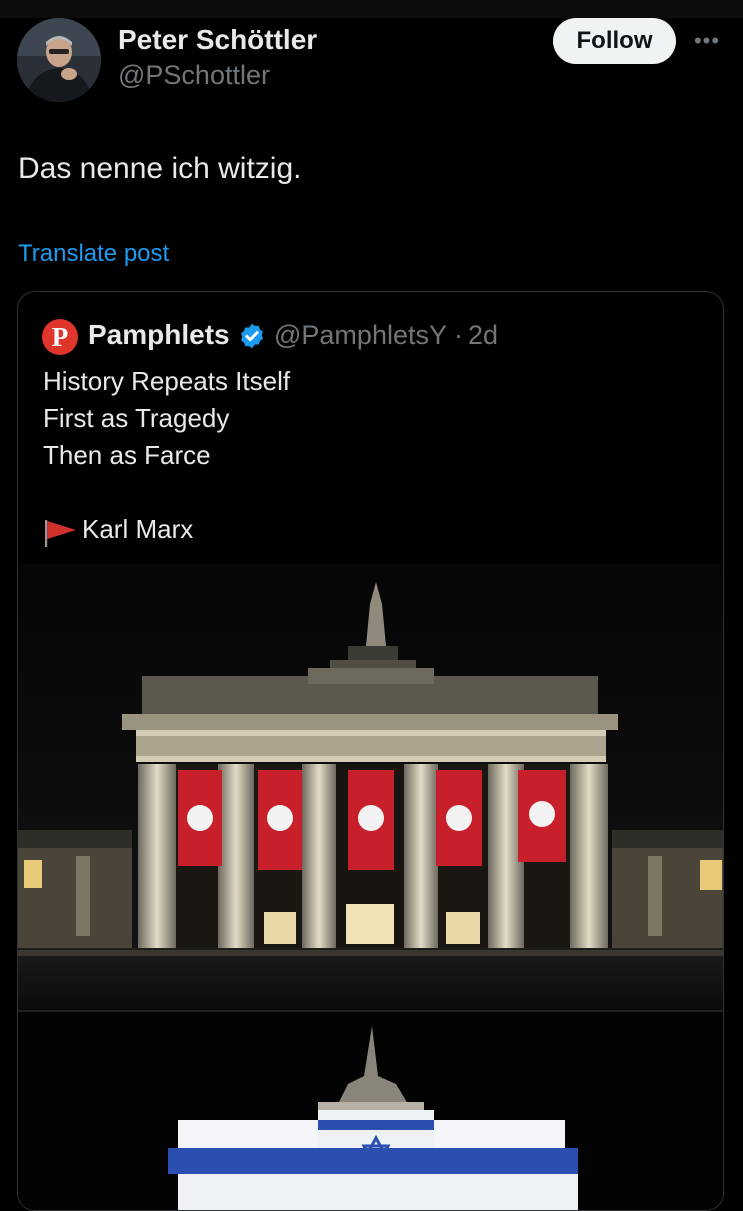 The height and width of the screenshot is (1211, 743). I want to click on top-status-strip, so click(371, 9).